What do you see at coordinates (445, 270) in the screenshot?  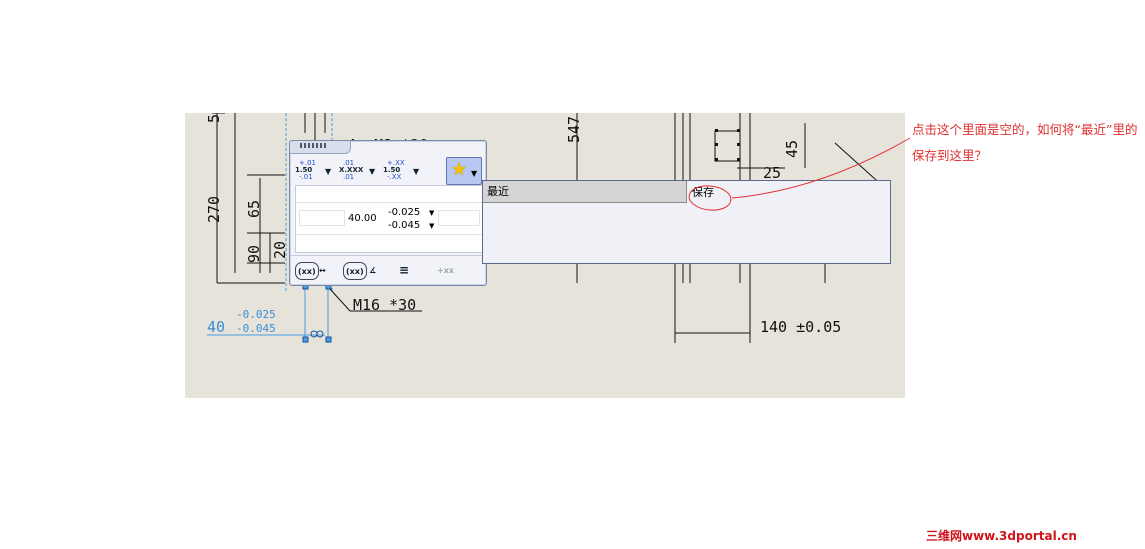 I see `stack-dimension-button: +xx` at bounding box center [445, 270].